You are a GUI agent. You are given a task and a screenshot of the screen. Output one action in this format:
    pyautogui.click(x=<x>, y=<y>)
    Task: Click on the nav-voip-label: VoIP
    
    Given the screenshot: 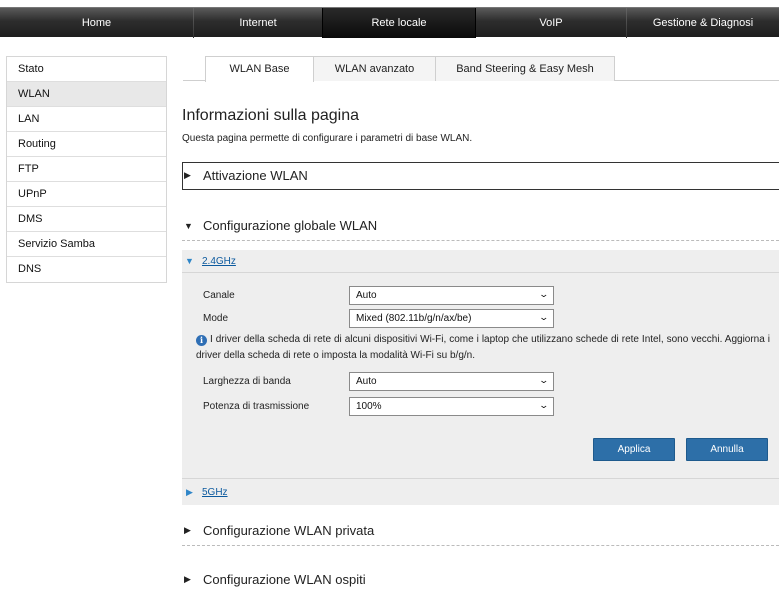 What is the action you would take?
    pyautogui.click(x=551, y=23)
    